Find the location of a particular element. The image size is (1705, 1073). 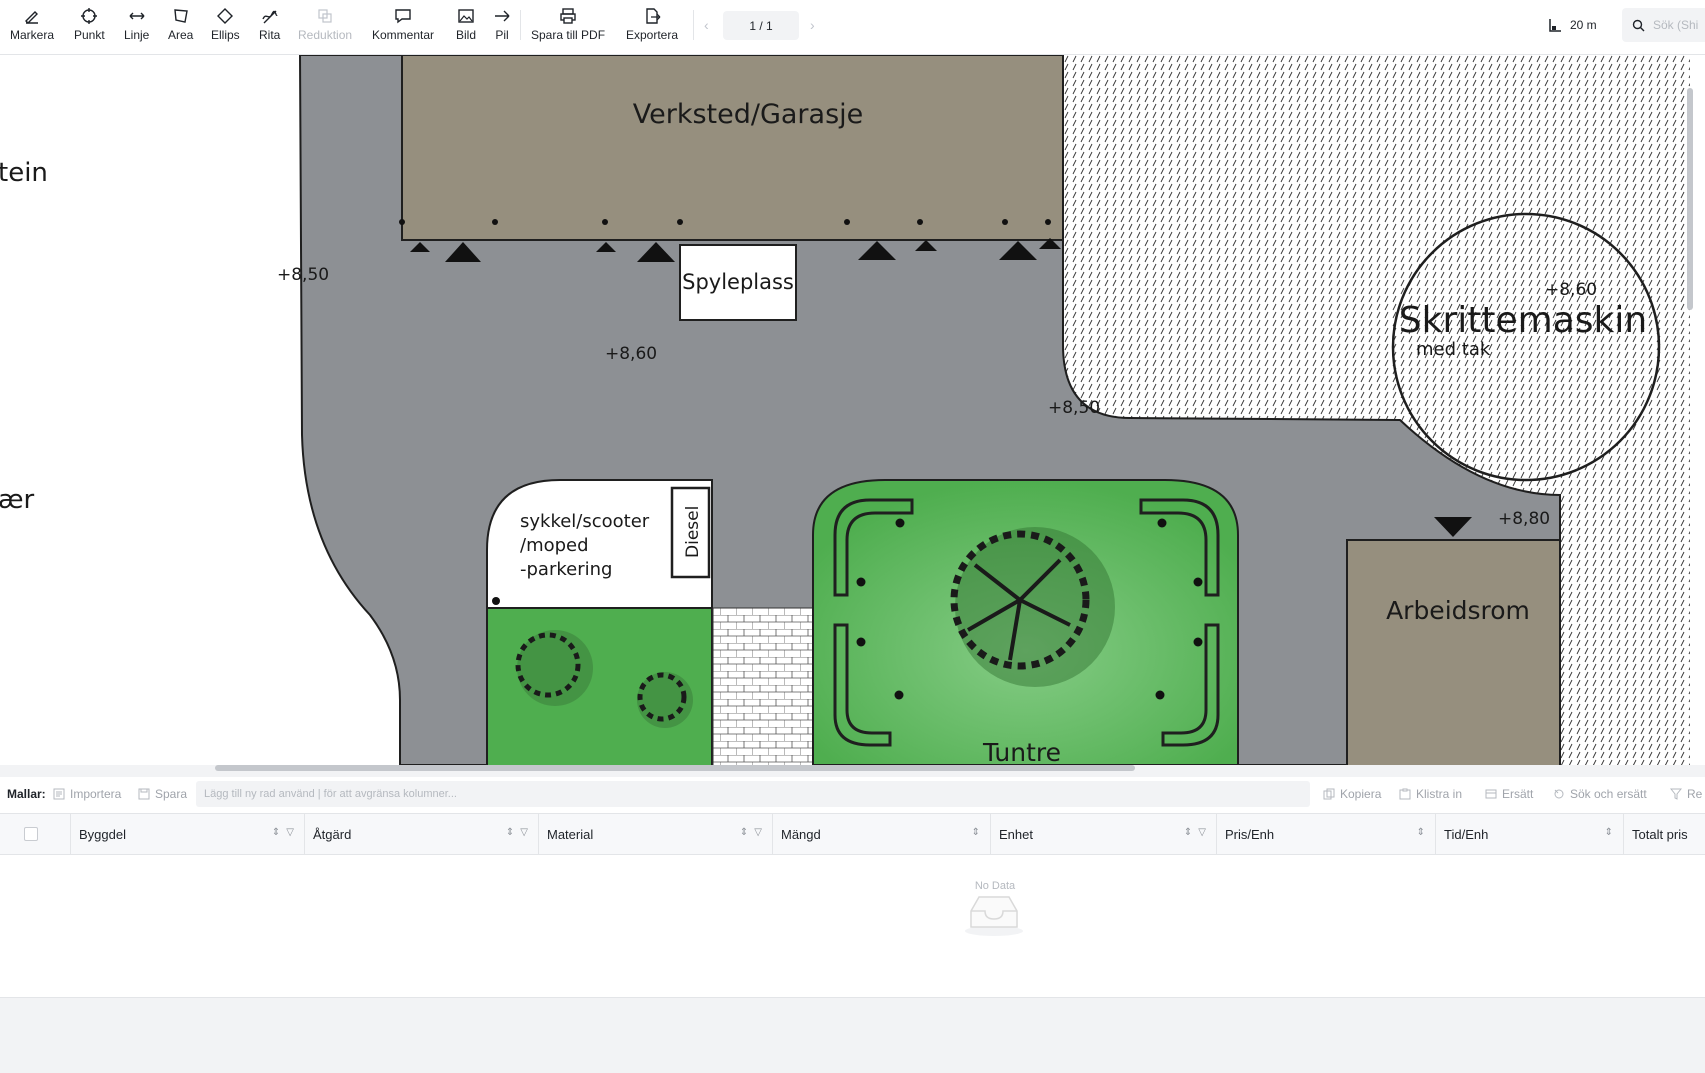

column-totalt-pris: Totalt pris is located at coordinates (1664, 834).